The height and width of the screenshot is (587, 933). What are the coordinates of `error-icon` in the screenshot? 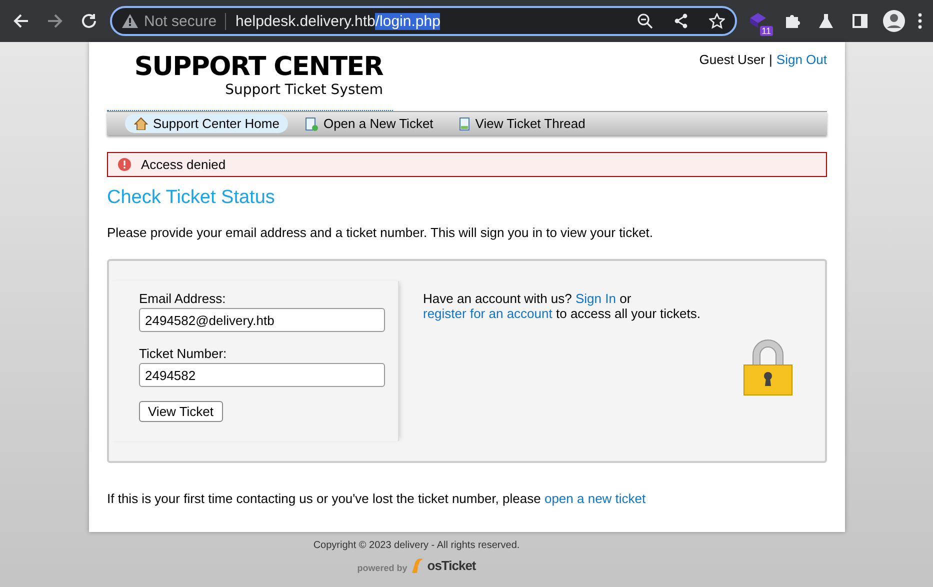 It's located at (124, 164).